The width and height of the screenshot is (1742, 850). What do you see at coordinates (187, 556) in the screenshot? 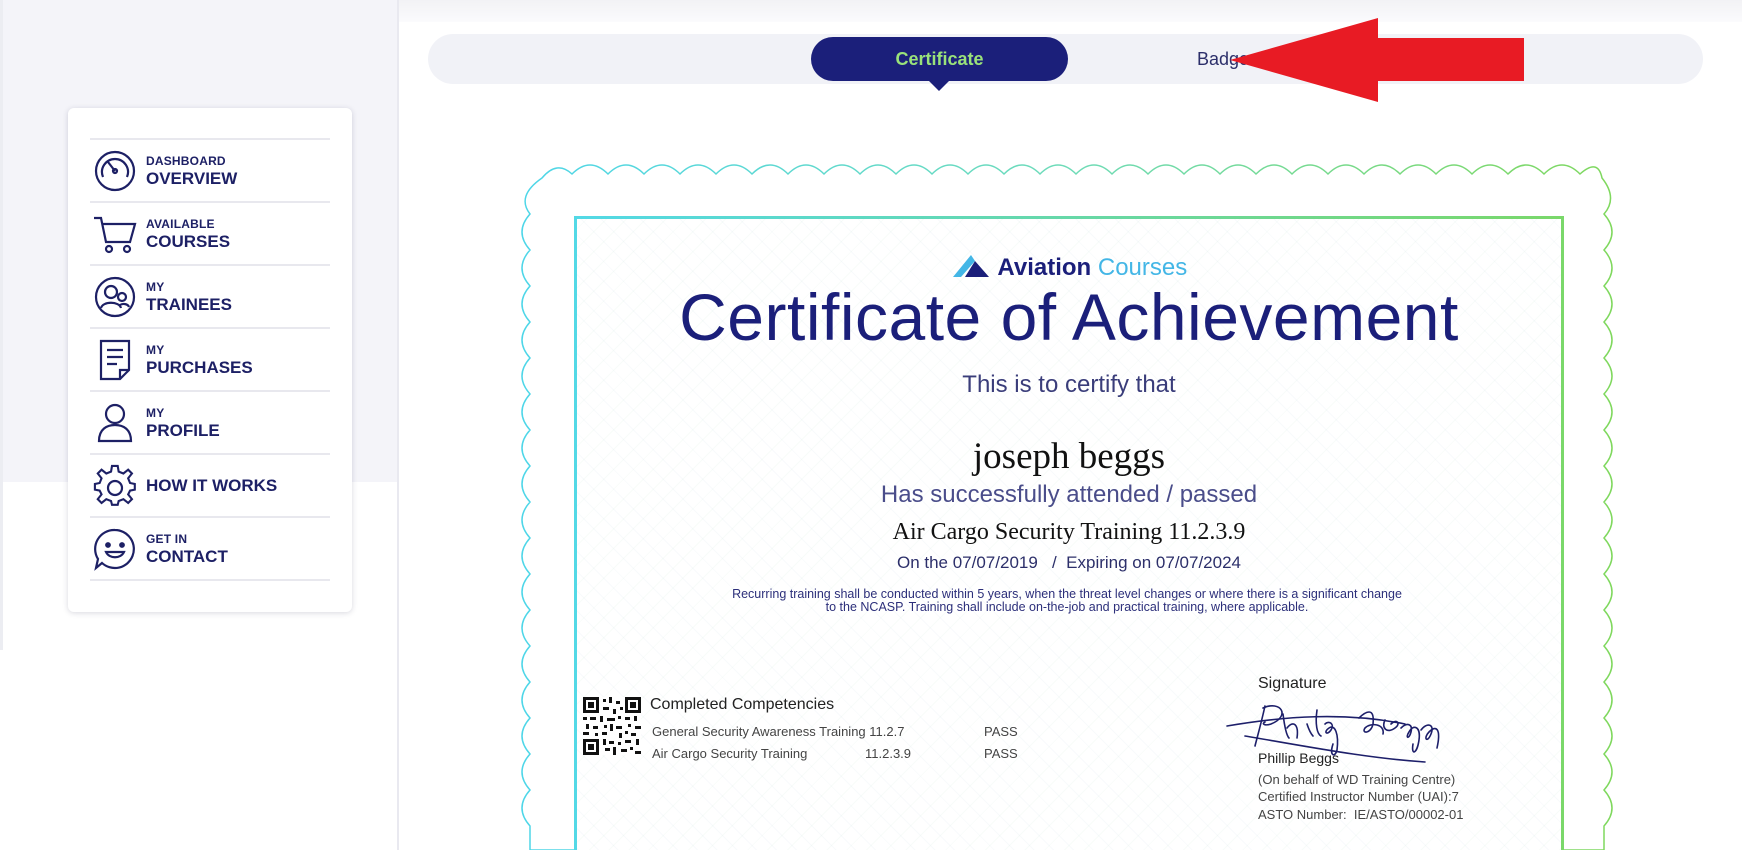
I see `sidebar-item-label: CONTACT` at bounding box center [187, 556].